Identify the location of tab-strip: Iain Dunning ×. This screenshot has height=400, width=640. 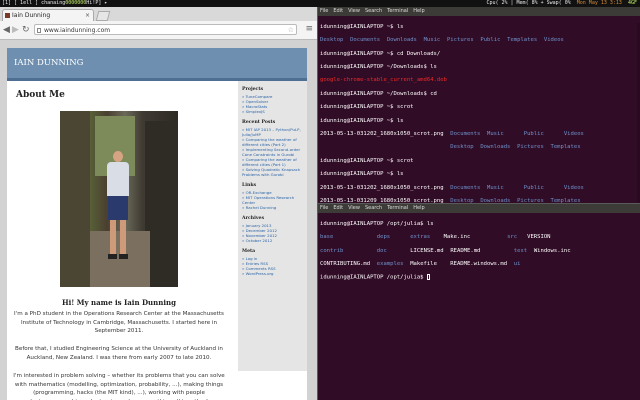
(158, 14).